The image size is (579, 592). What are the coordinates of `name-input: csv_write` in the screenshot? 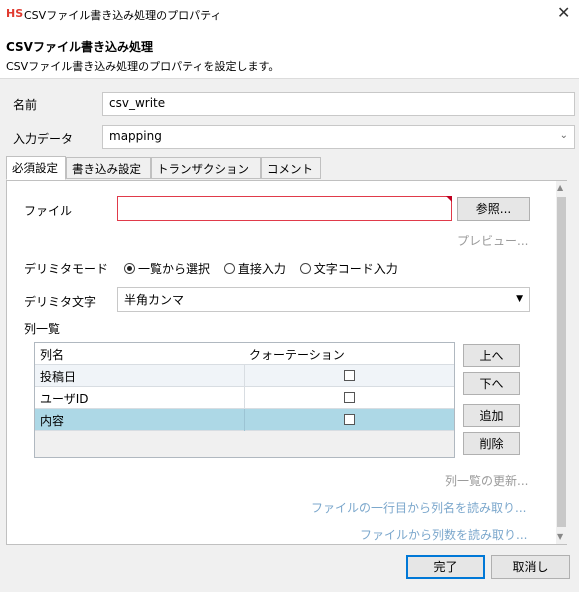 It's located at (338, 104).